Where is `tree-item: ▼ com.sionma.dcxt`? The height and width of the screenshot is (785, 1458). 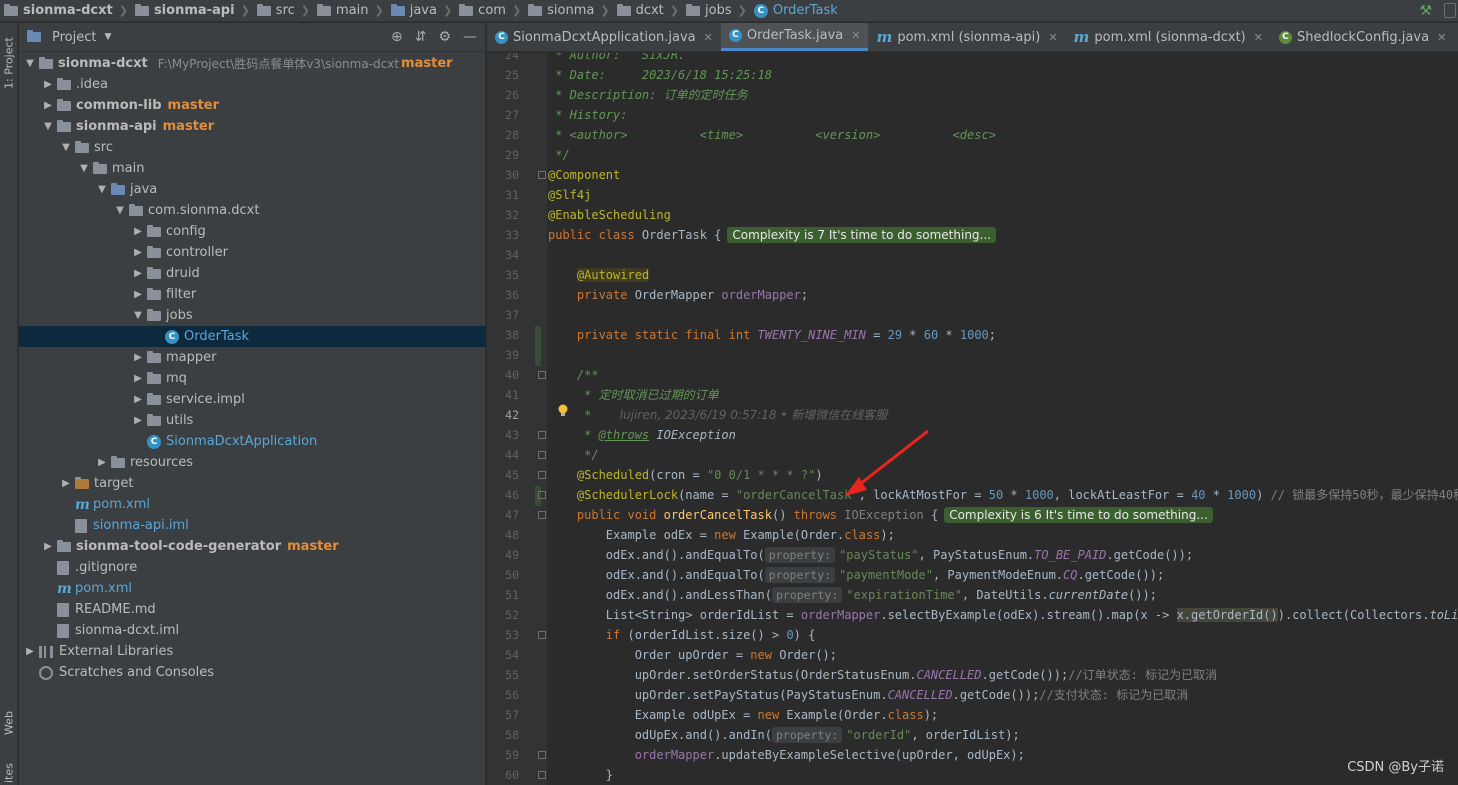 tree-item: ▼ com.sionma.dcxt is located at coordinates (252, 210).